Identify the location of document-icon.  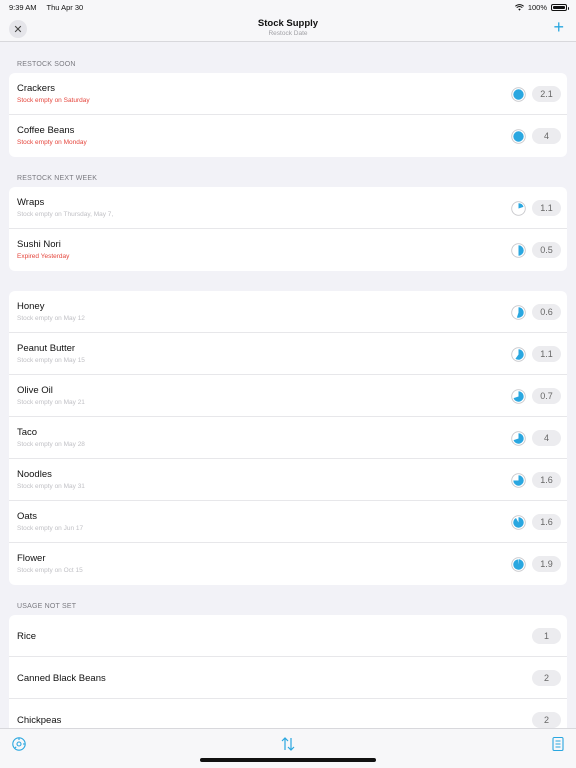
(558, 744).